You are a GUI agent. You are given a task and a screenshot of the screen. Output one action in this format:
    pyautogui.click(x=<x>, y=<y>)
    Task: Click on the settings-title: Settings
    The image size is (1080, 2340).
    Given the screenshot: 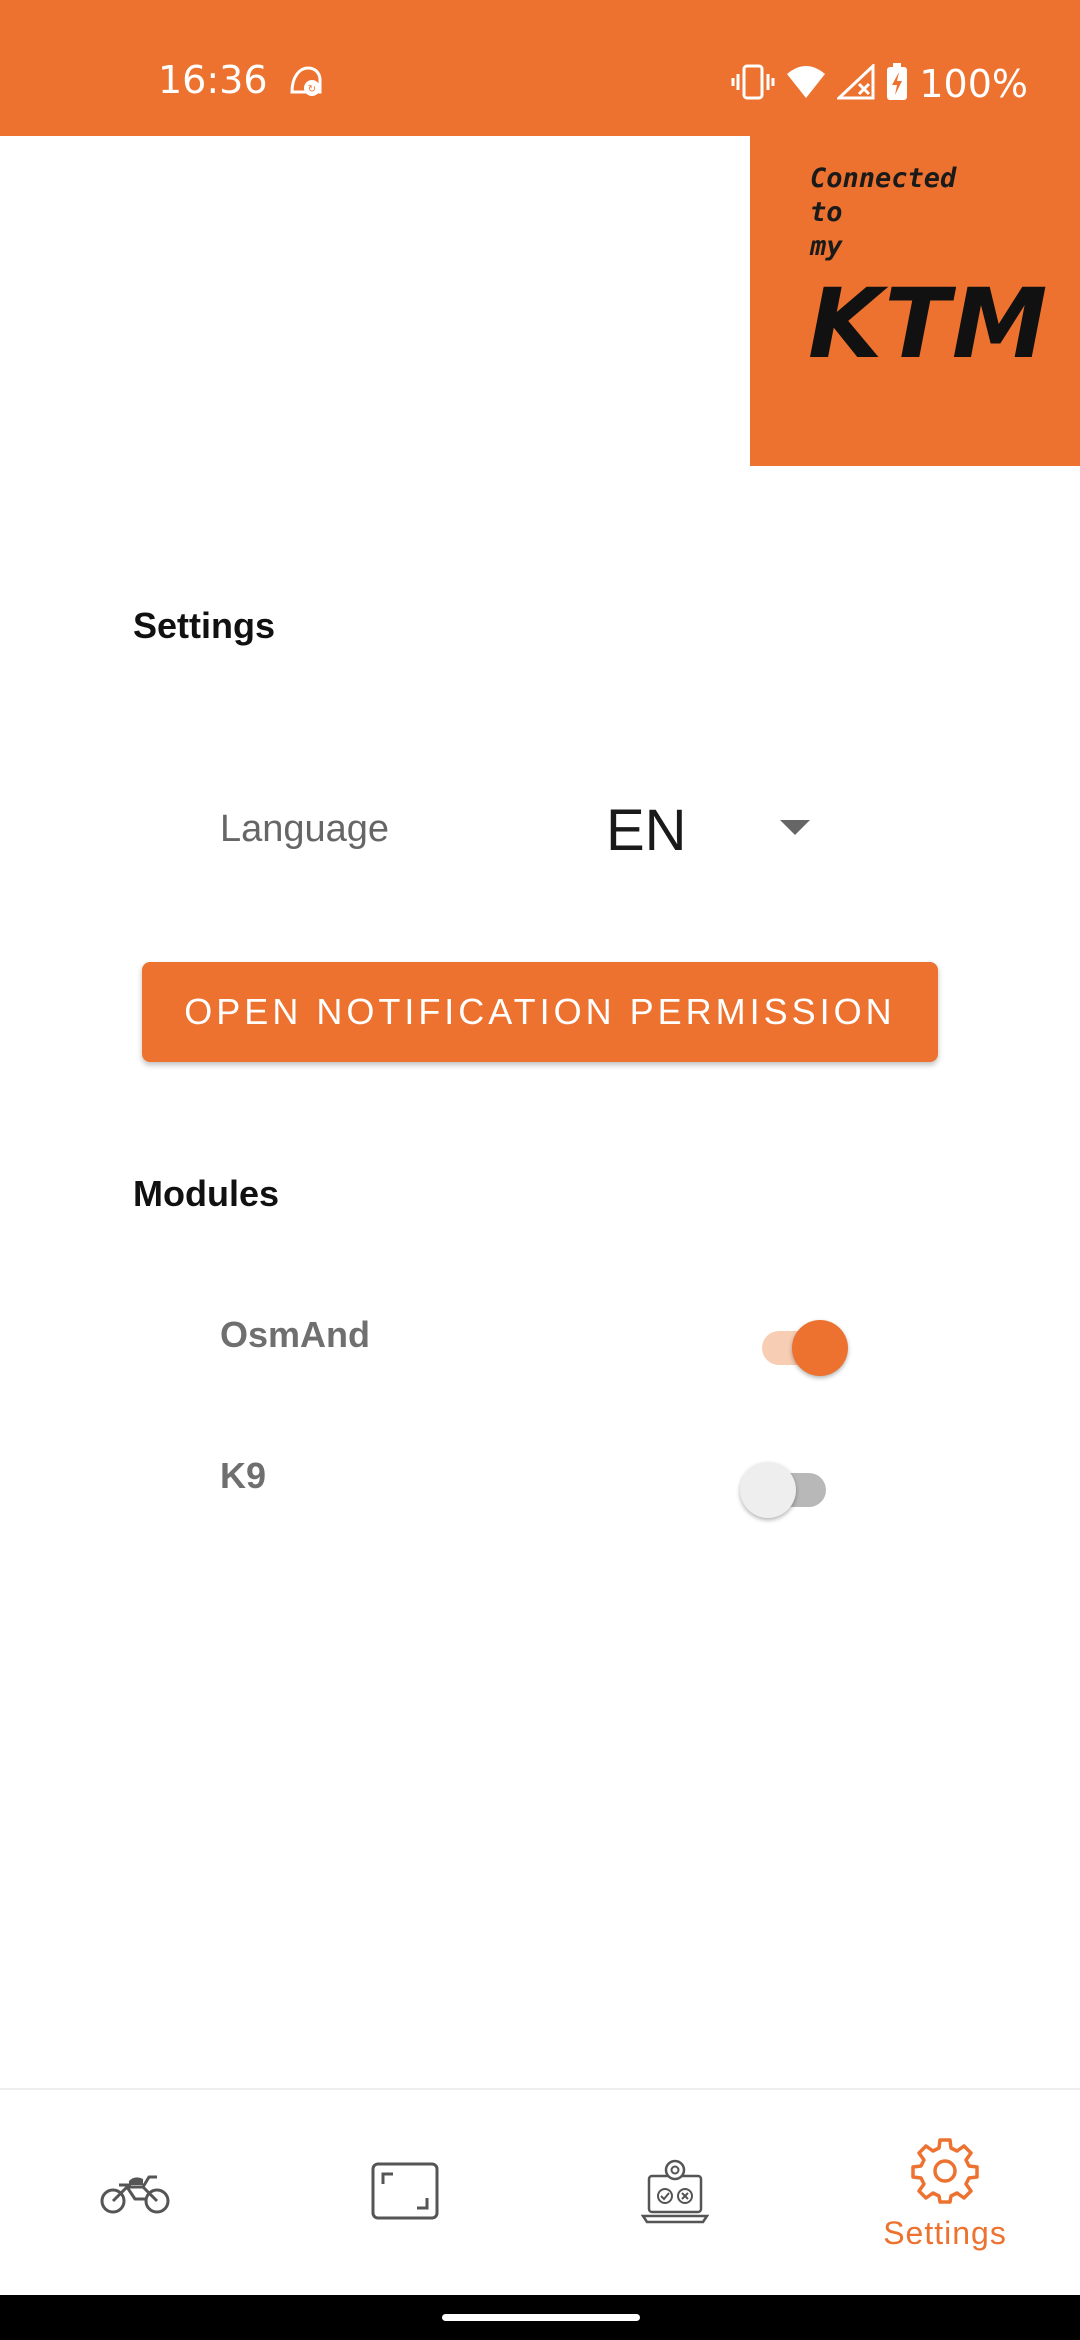 What is the action you would take?
    pyautogui.click(x=204, y=625)
    